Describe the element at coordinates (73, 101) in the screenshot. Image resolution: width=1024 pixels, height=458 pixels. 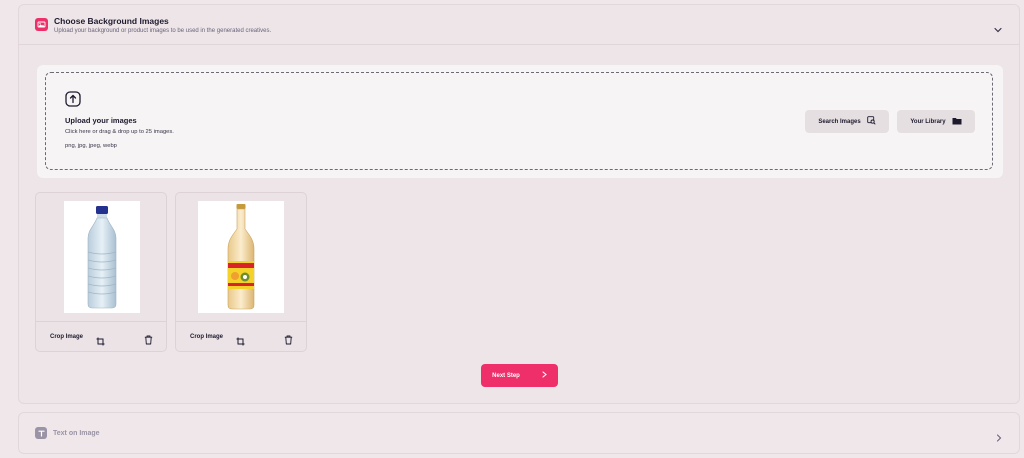
I see `upload-icon` at that location.